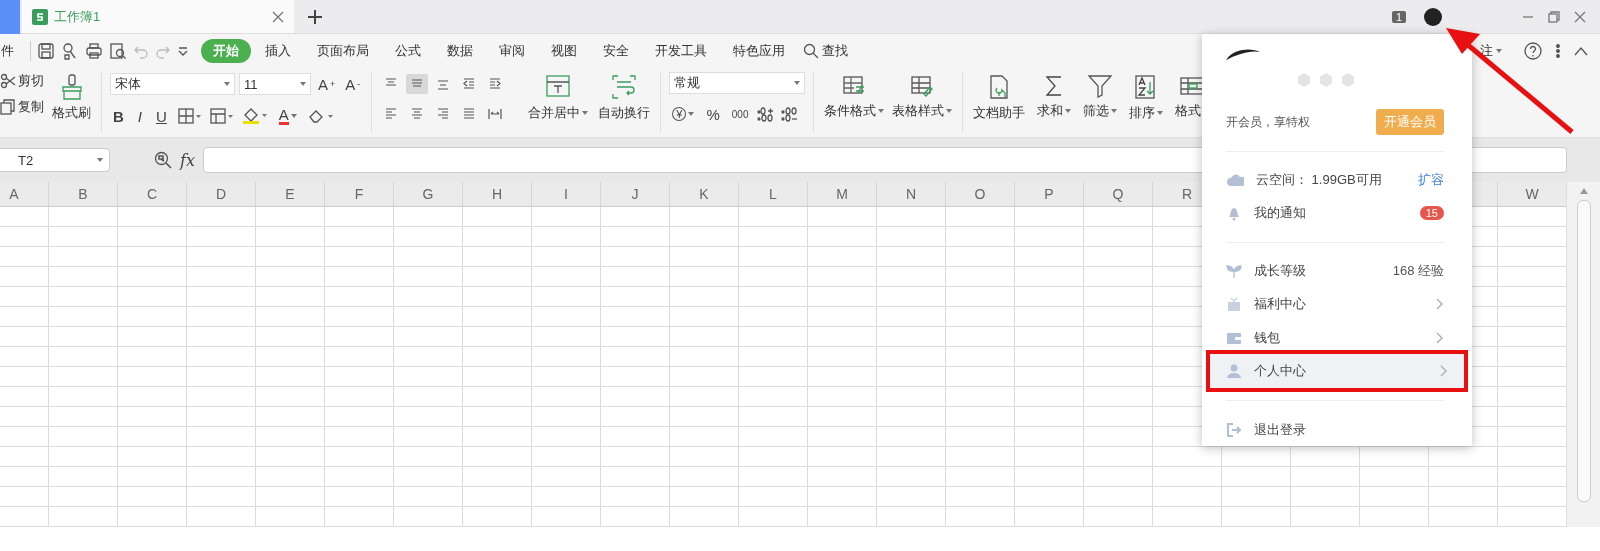 Image resolution: width=1600 pixels, height=551 pixels. What do you see at coordinates (1054, 97) in the screenshot?
I see `ribbon-tool-button: 求和` at bounding box center [1054, 97].